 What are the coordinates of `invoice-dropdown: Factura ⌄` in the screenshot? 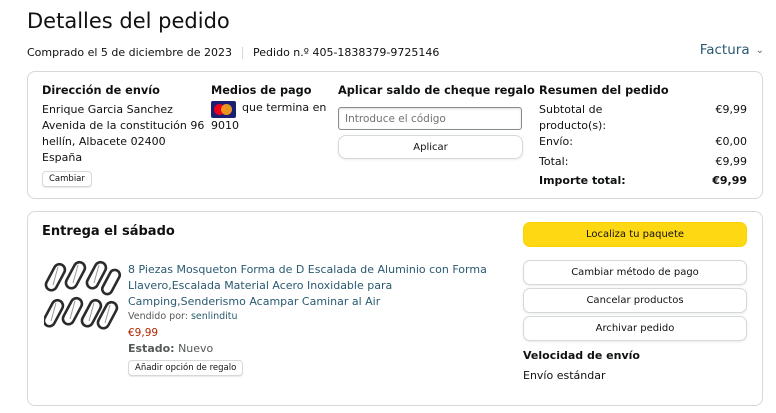 It's located at (732, 50).